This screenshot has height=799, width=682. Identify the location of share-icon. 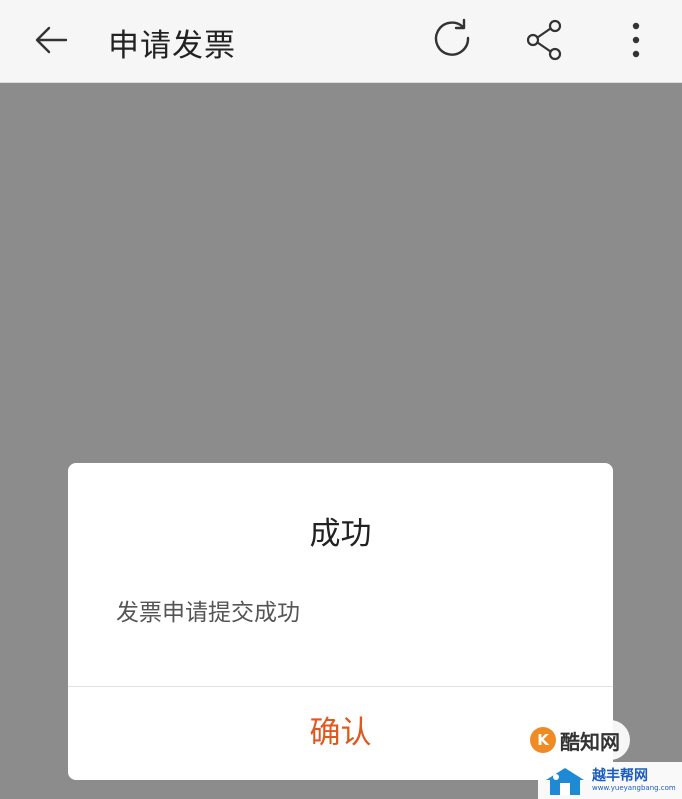
(545, 40).